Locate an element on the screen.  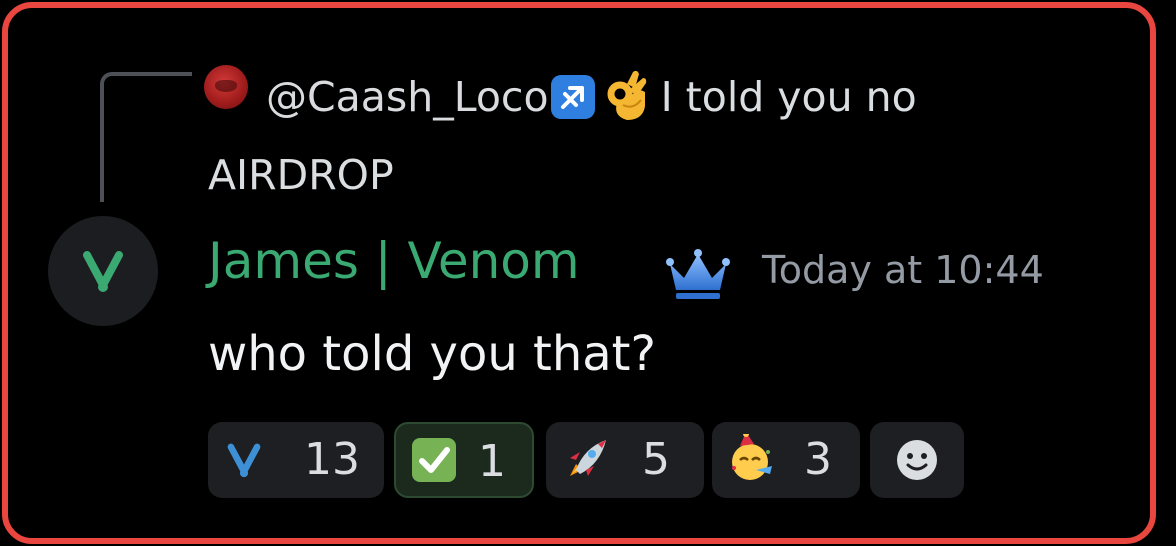
ok-hand-icon is located at coordinates (627, 95).